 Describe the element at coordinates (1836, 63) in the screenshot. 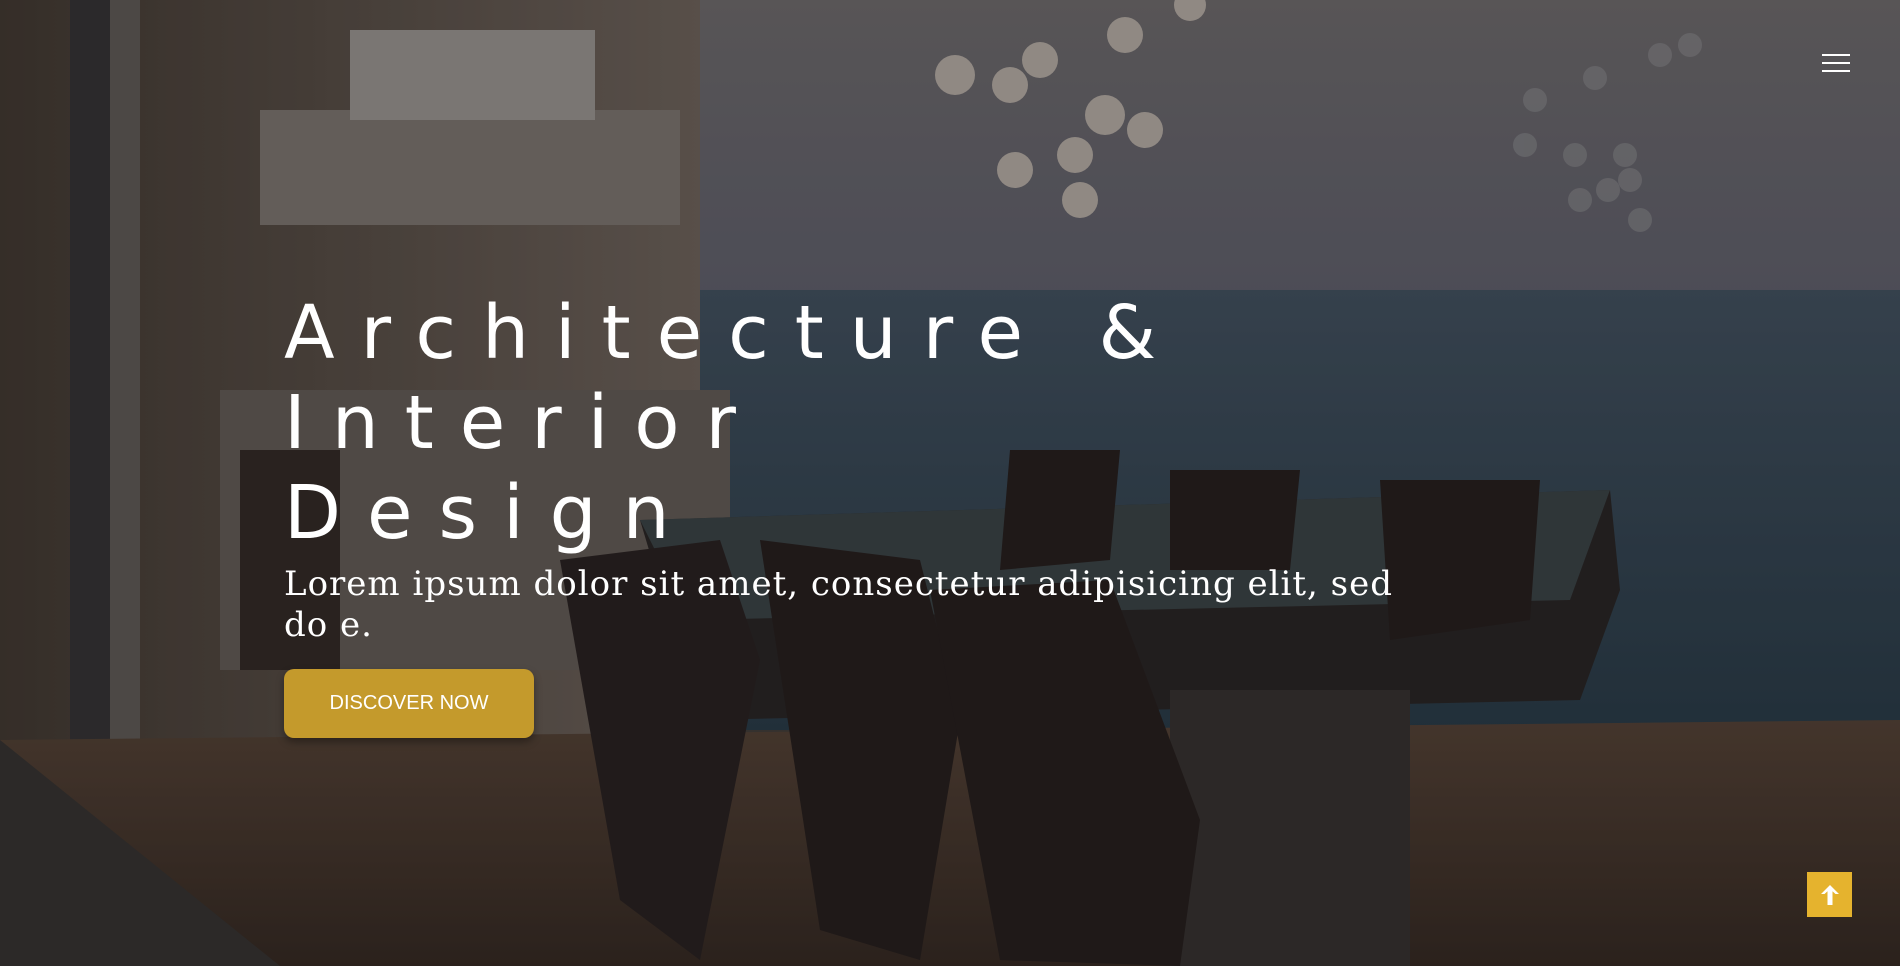

I see `hamburger-menu-icon` at that location.